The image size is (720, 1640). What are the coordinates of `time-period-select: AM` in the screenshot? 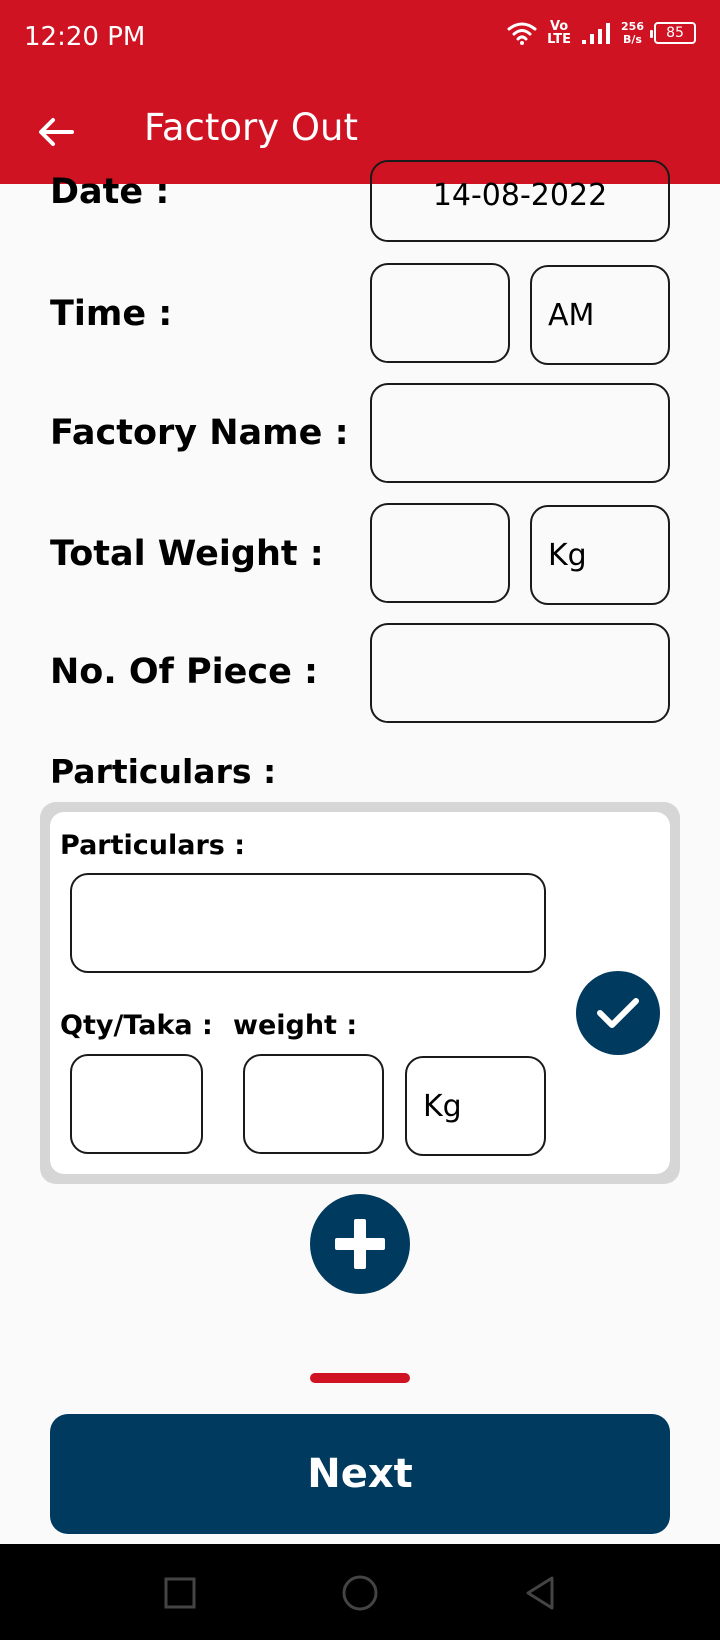 It's located at (600, 315).